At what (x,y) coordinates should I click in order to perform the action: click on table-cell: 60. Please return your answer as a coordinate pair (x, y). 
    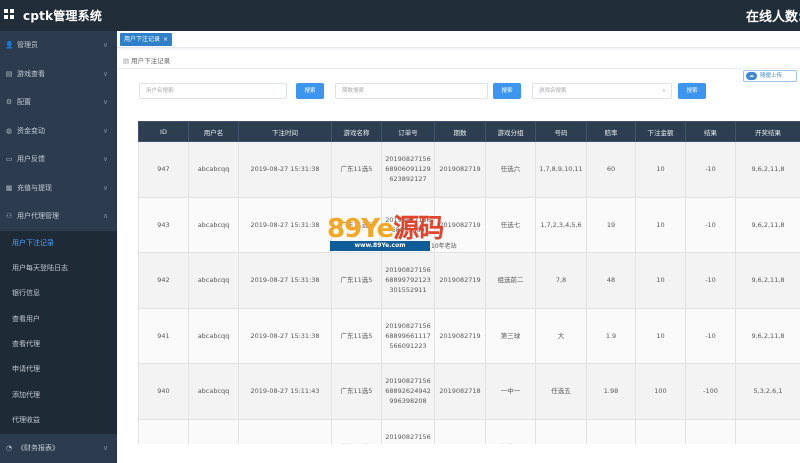
    Looking at the image, I should click on (611, 169).